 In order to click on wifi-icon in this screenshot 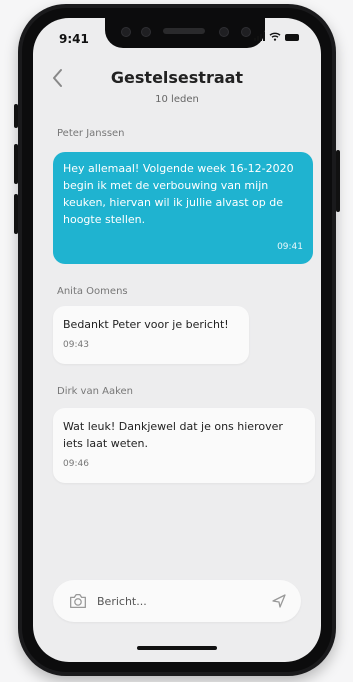, I will do `click(275, 36)`.